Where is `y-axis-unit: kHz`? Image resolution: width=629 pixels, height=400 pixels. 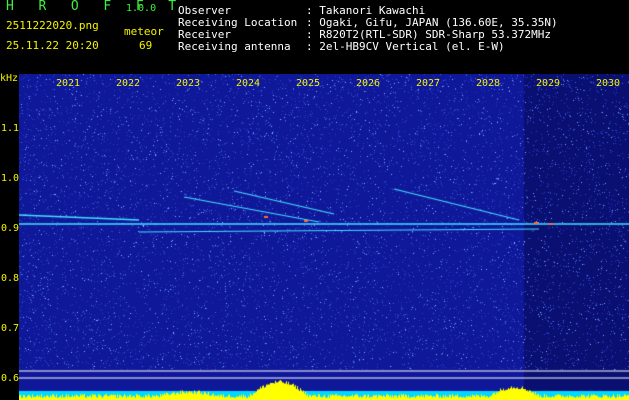
y-axis-unit: kHz is located at coordinates (9, 78).